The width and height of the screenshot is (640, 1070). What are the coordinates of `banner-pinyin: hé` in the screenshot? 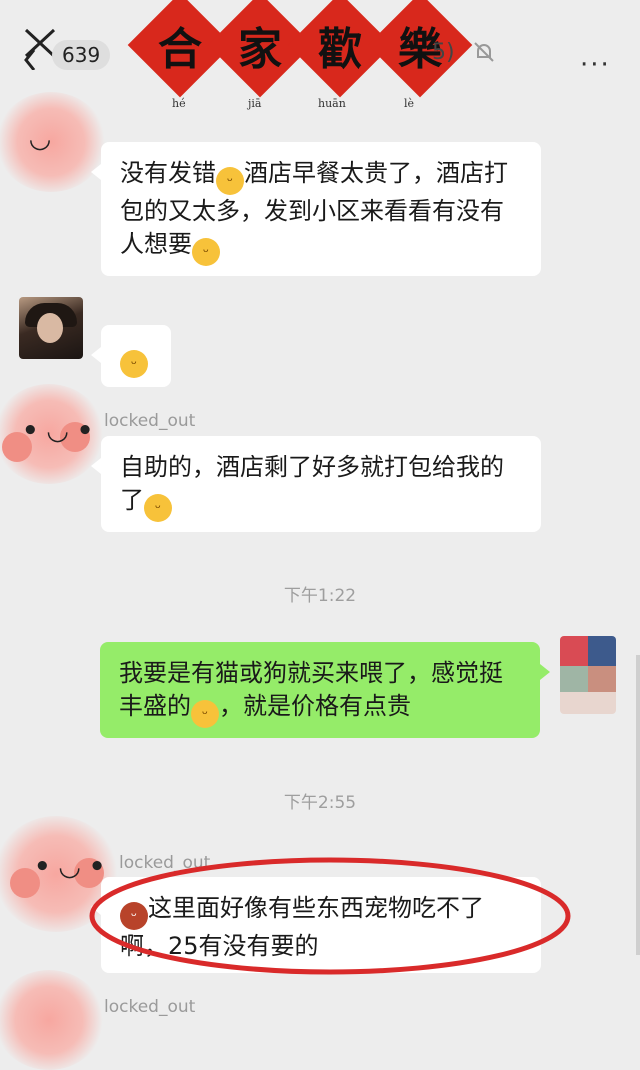 It's located at (179, 103).